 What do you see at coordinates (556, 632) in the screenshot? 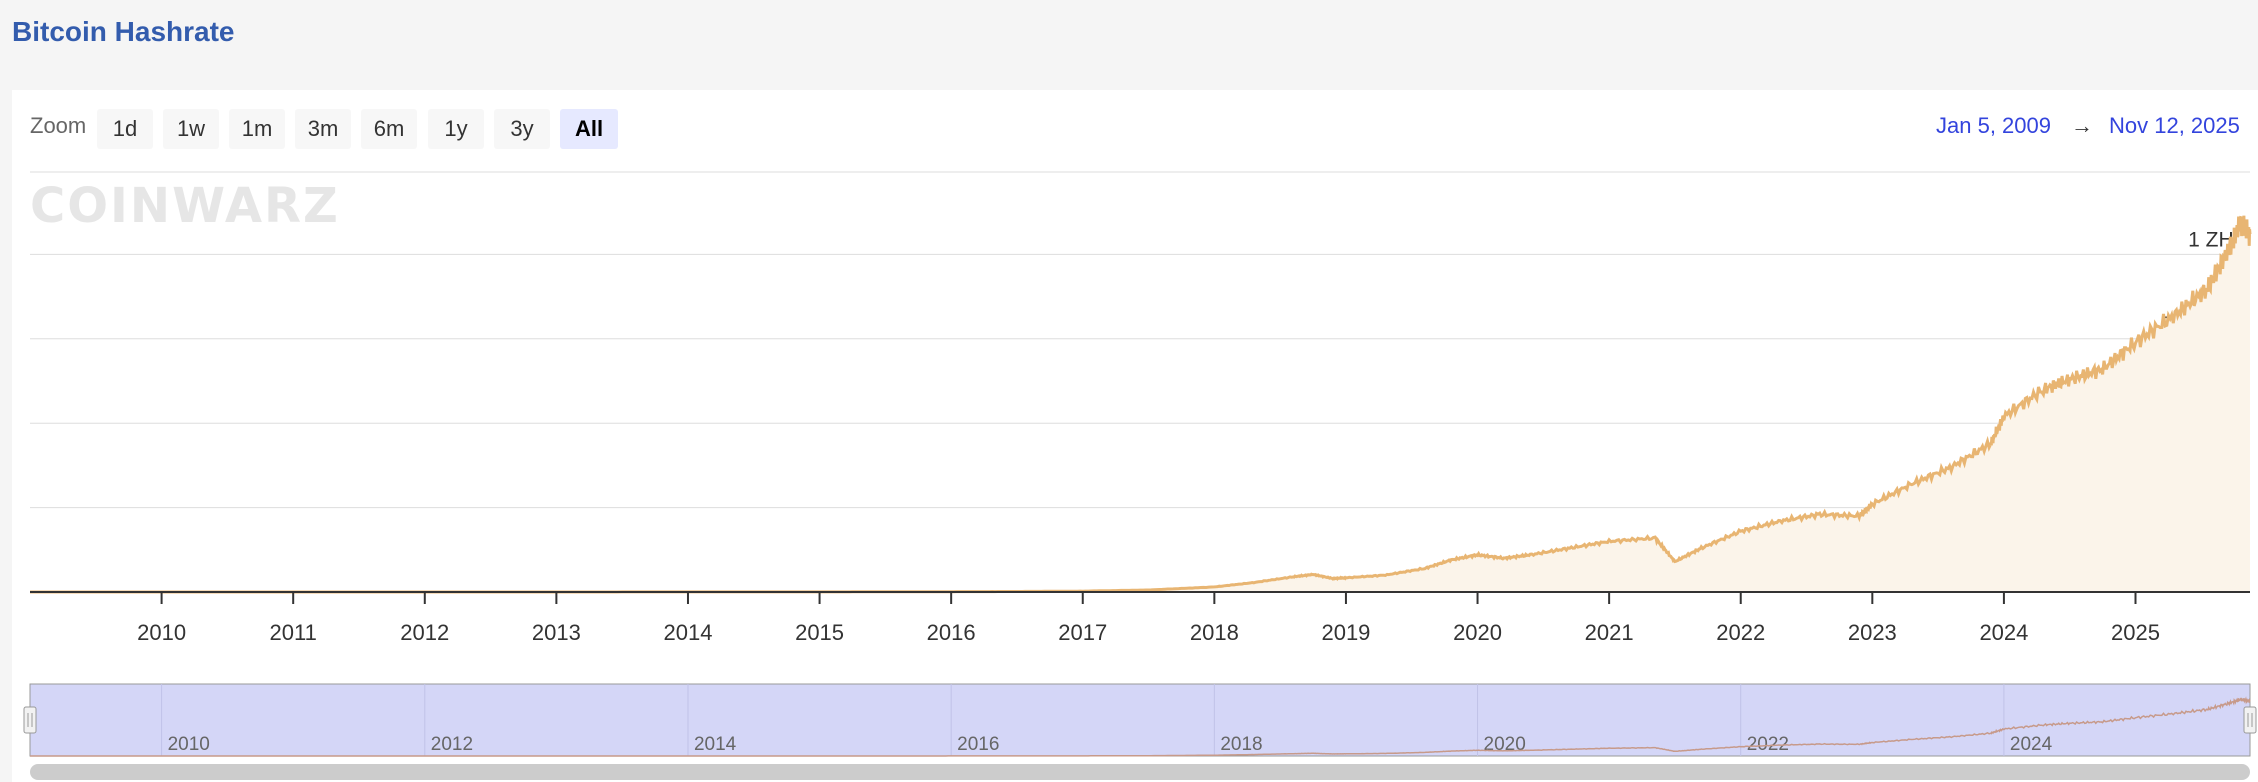
I see `x-tick-label: 2013` at bounding box center [556, 632].